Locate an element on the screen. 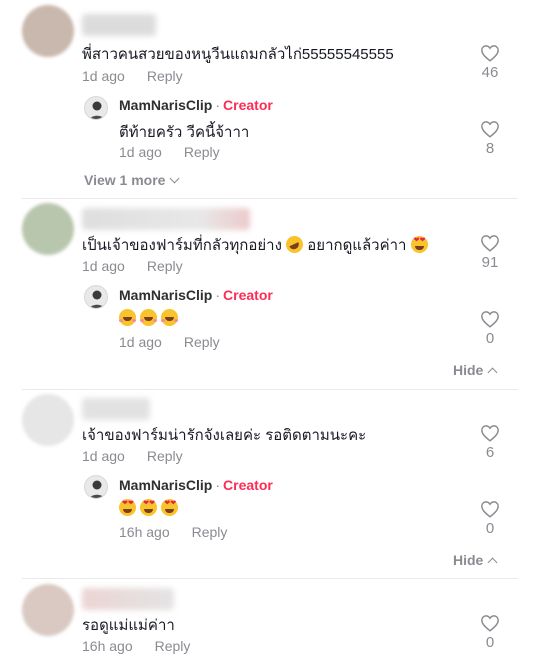 The image size is (533, 667). reply-text: ตีท้ายครัว วีคนี้จ้าาา is located at coordinates (184, 132).